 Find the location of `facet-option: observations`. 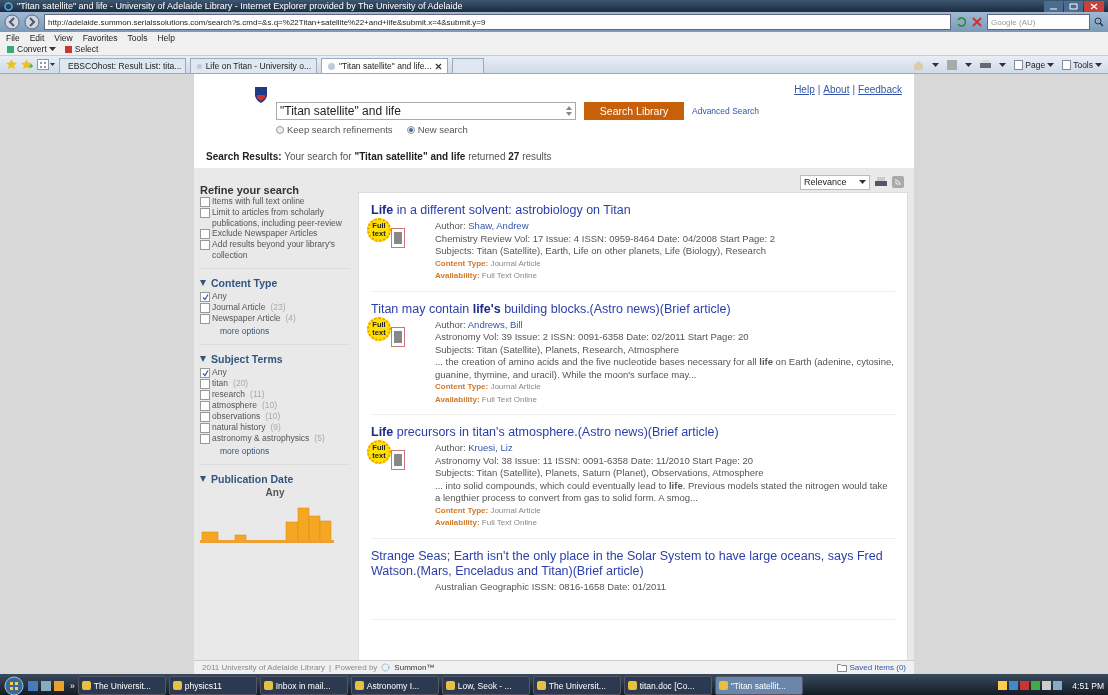

facet-option: observations is located at coordinates (236, 416).